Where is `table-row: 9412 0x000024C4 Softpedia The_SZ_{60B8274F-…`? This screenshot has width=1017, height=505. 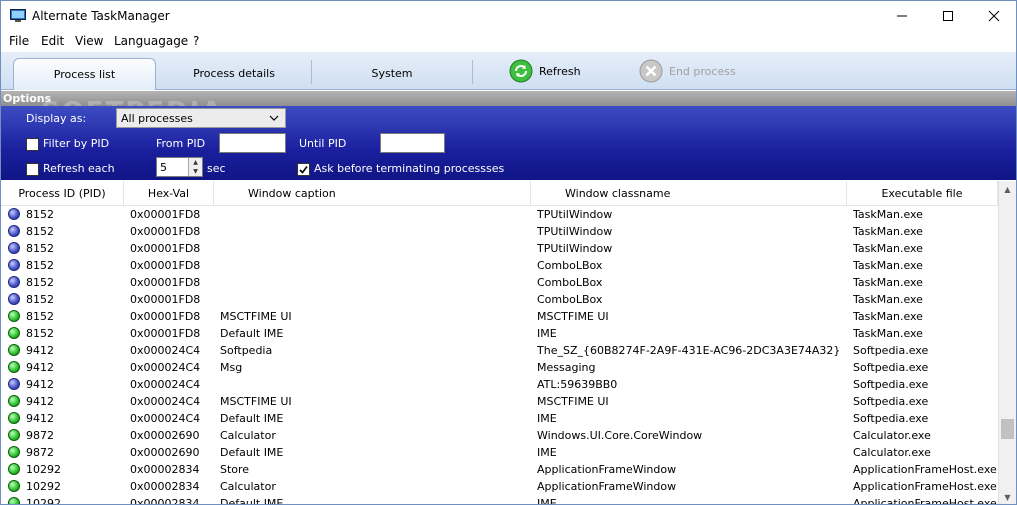
table-row: 9412 0x000024C4 Softpedia The_SZ_{60B8274F-… is located at coordinates (499, 350).